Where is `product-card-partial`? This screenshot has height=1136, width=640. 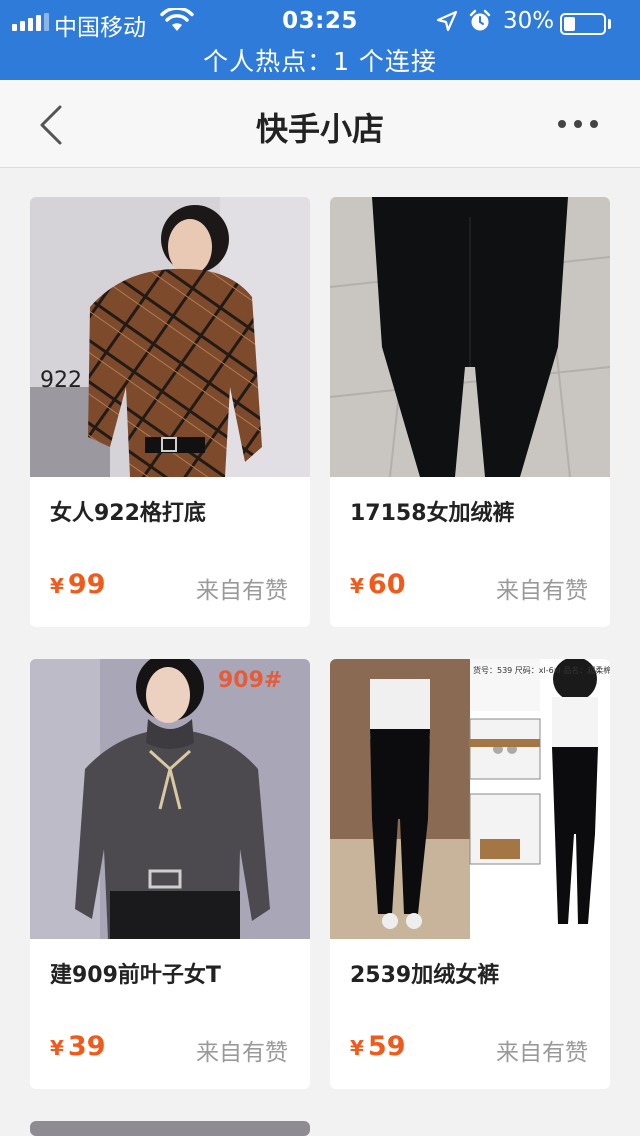
product-card-partial is located at coordinates (170, 1128).